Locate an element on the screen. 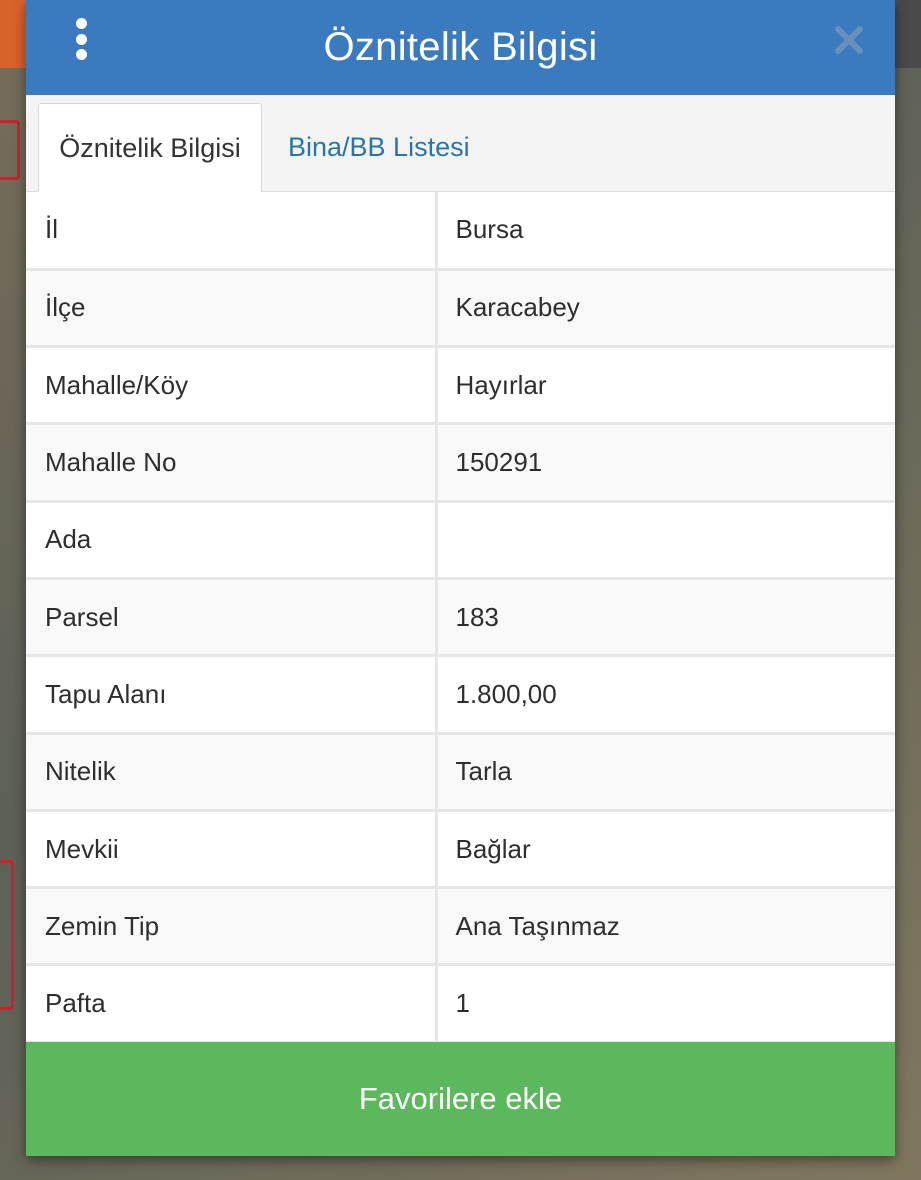 The height and width of the screenshot is (1180, 921). map-toolbar-edge is located at coordinates (13, 34).